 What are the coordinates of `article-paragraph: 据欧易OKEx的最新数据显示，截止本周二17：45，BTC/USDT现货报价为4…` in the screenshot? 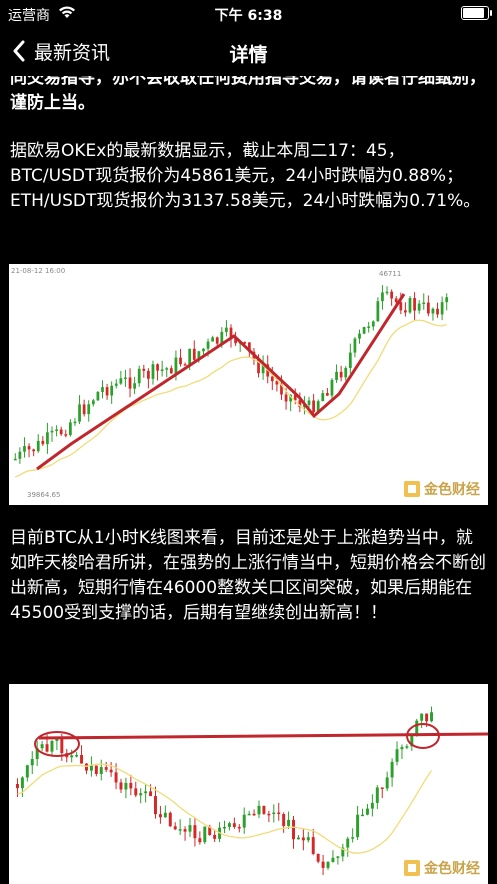 It's located at (245, 176).